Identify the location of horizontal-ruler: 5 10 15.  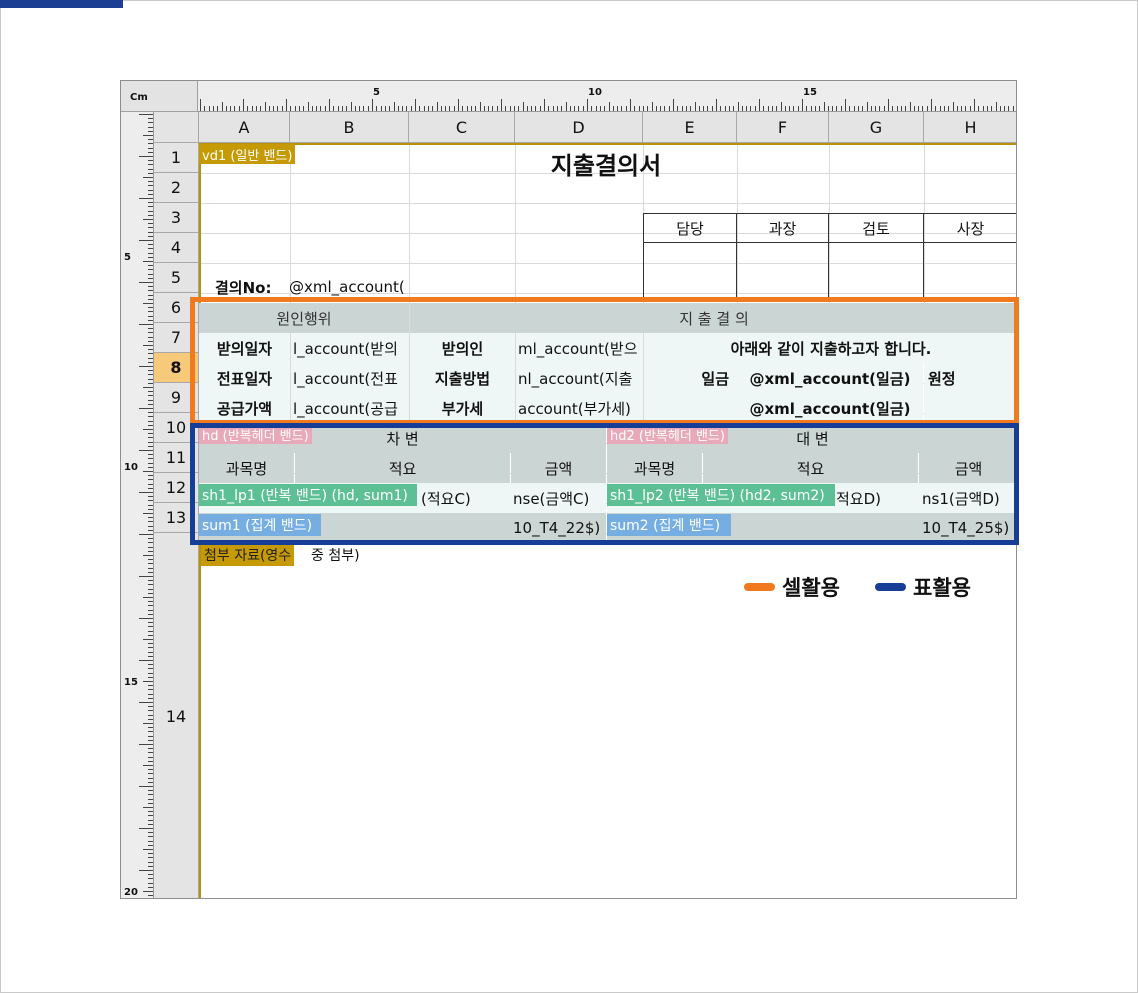
(607, 96).